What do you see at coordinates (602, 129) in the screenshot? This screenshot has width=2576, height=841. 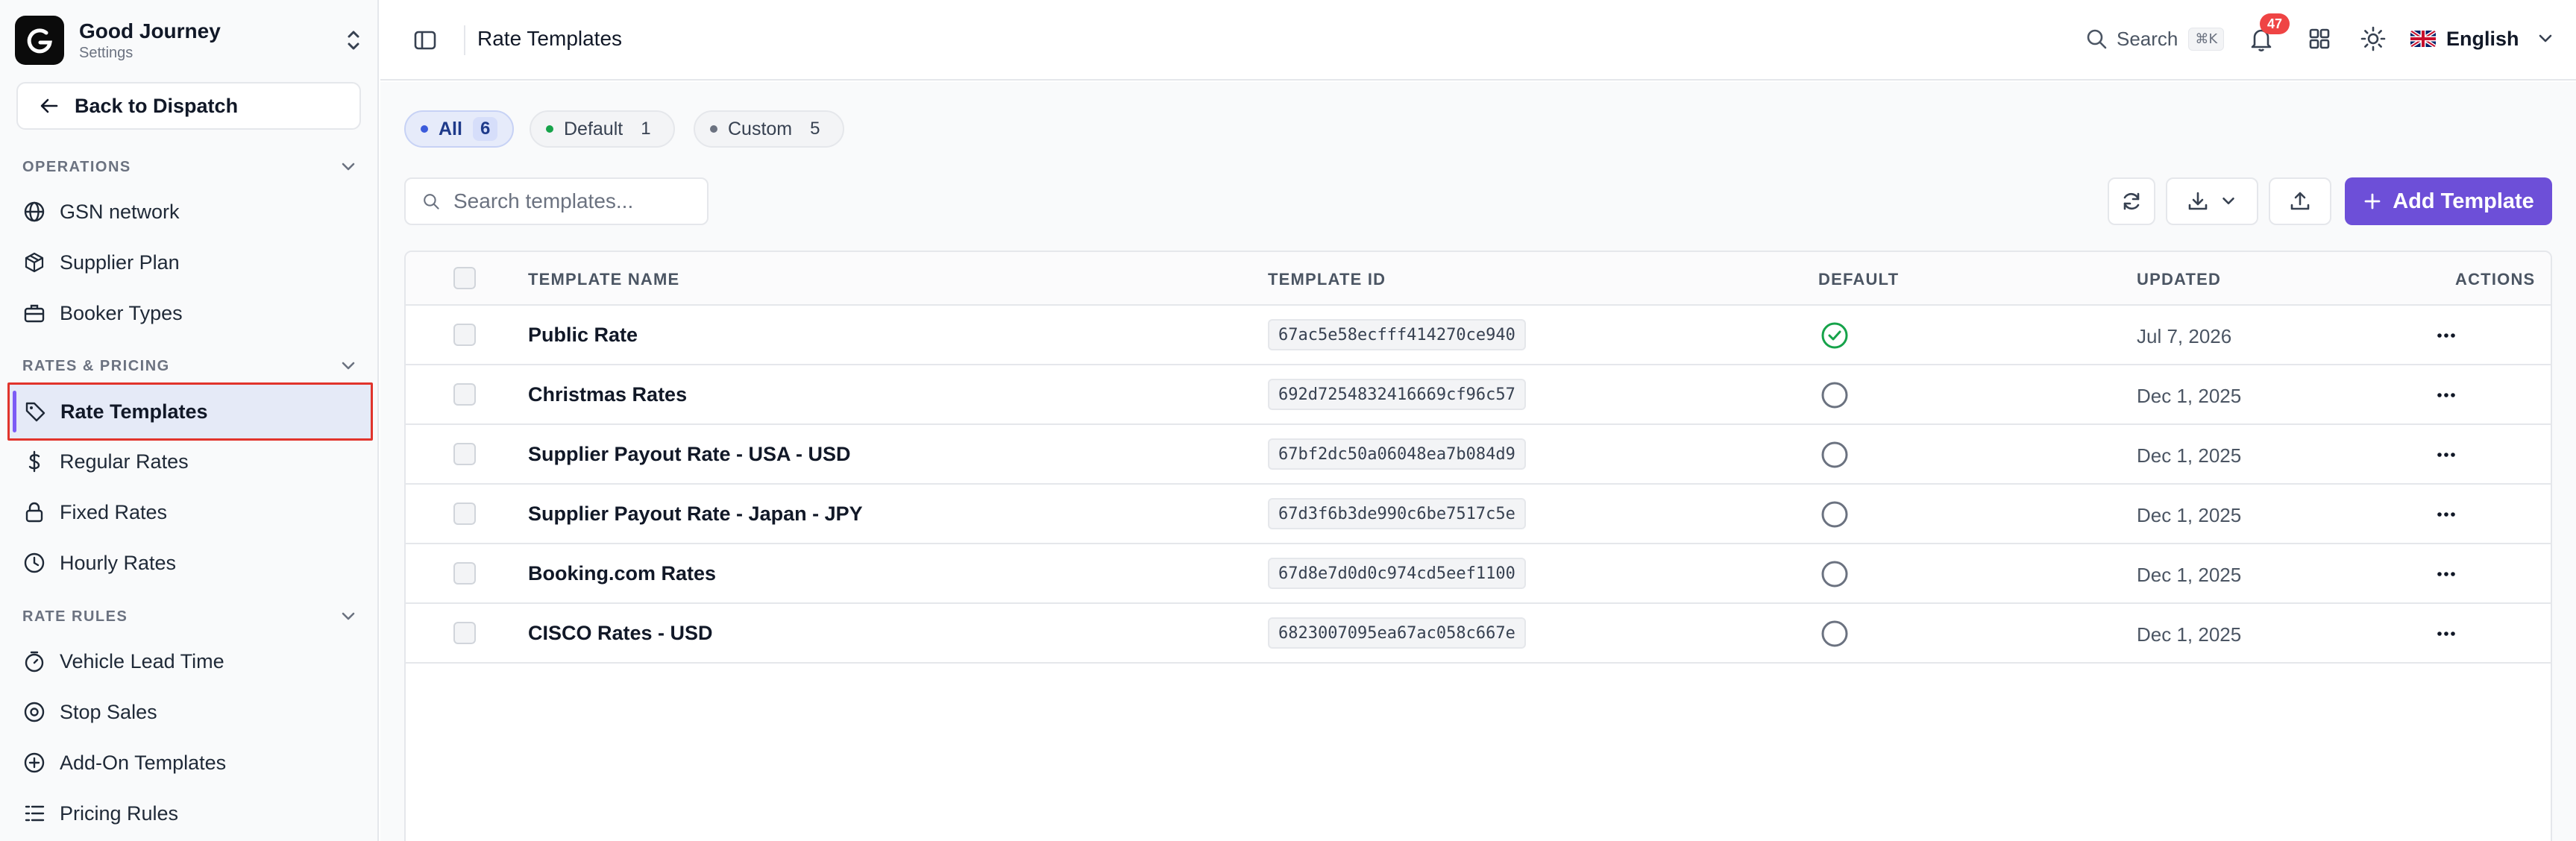 I see `filter-default: Default 1` at bounding box center [602, 129].